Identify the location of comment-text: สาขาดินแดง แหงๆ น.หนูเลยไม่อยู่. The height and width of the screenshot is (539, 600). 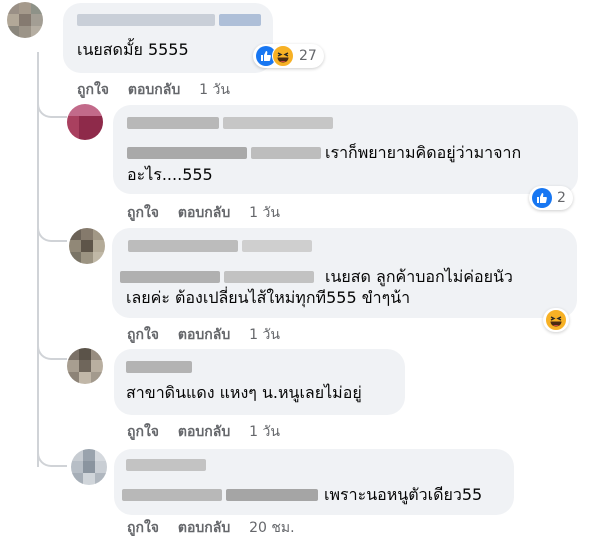
(244, 392).